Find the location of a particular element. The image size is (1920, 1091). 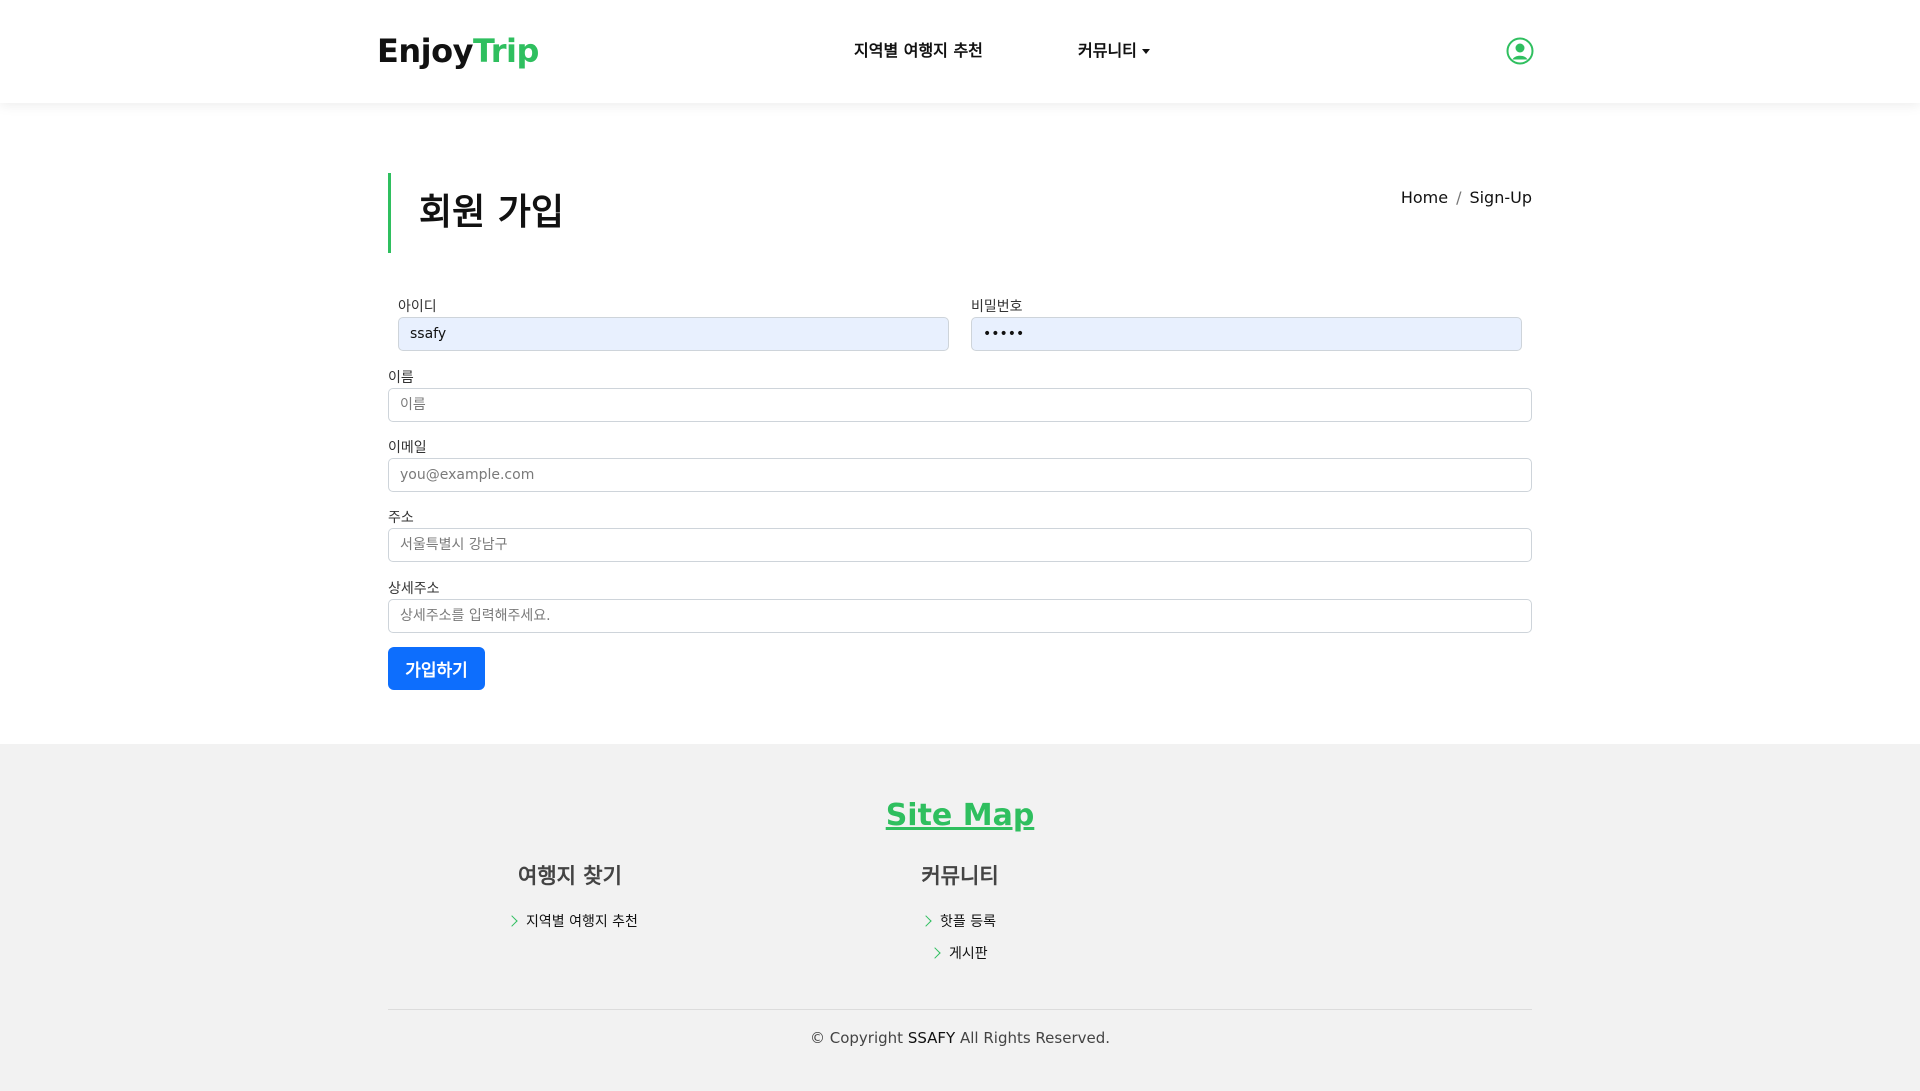

footer-col-title-community: 커뮤니티 is located at coordinates (960, 876).